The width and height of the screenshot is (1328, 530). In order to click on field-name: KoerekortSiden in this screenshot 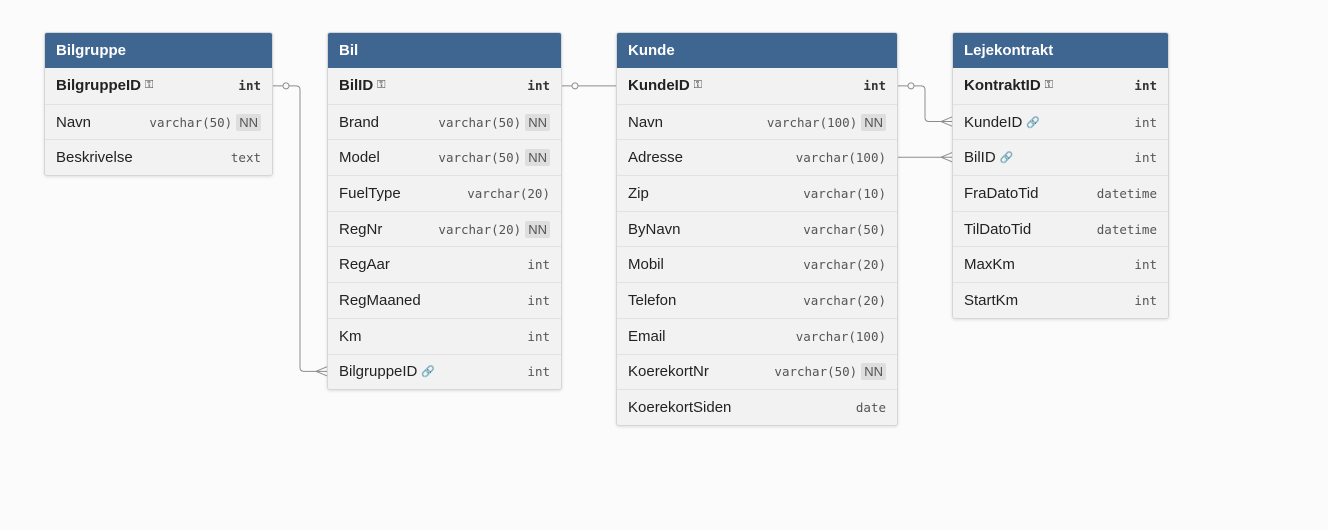, I will do `click(680, 408)`.